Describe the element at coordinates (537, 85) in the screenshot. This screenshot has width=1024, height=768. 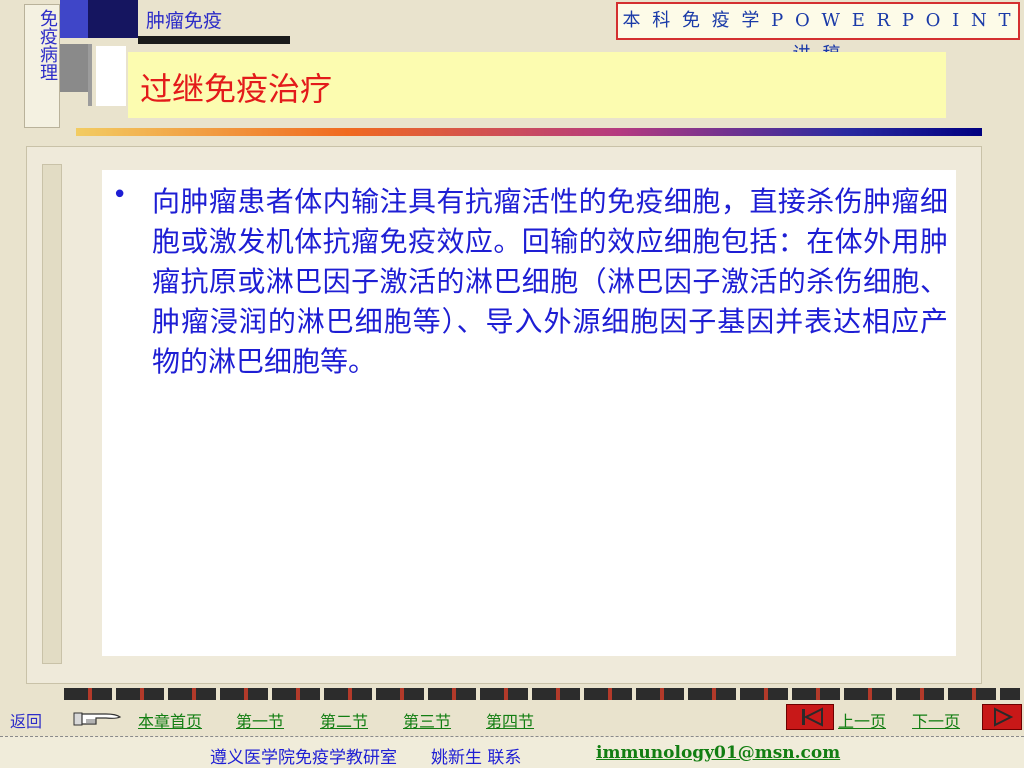
I see `title-box: 过继免疫治疗` at that location.